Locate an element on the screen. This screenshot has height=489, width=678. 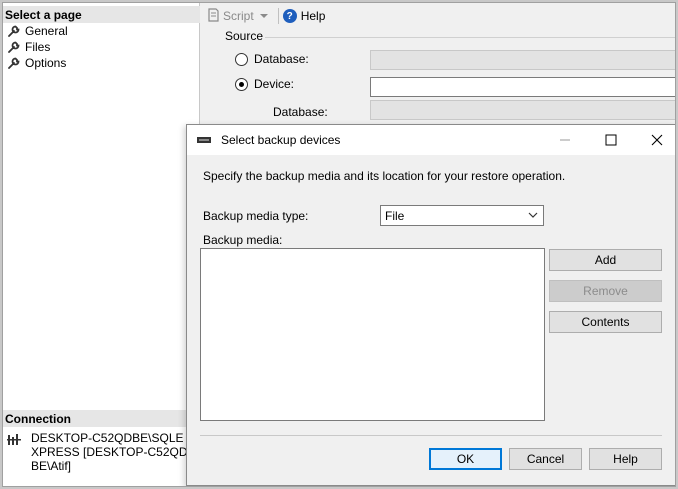
help-label: Help is located at coordinates (313, 16).